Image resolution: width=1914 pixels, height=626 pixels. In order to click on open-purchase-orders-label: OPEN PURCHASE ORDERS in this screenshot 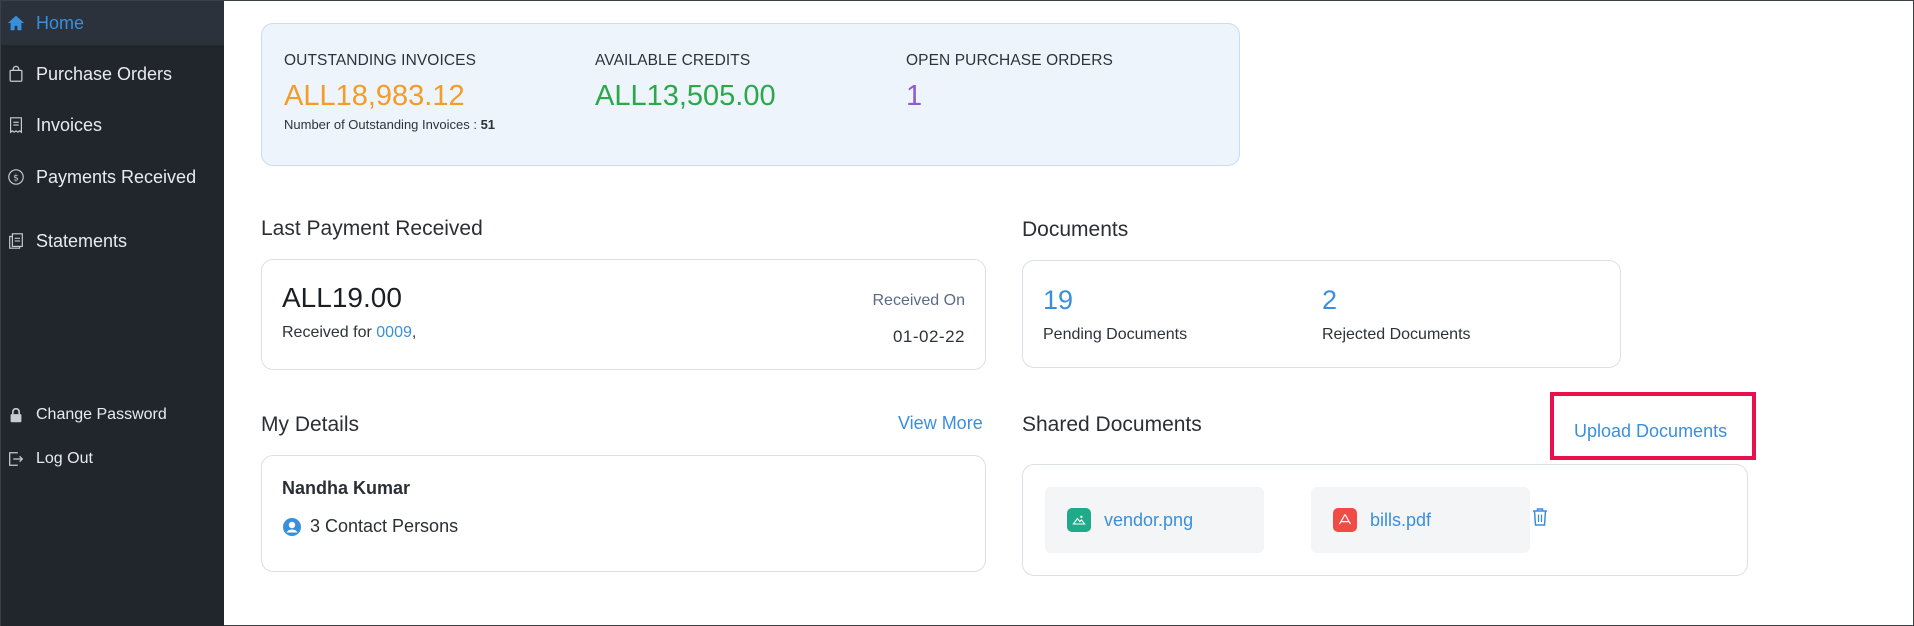, I will do `click(1009, 60)`.